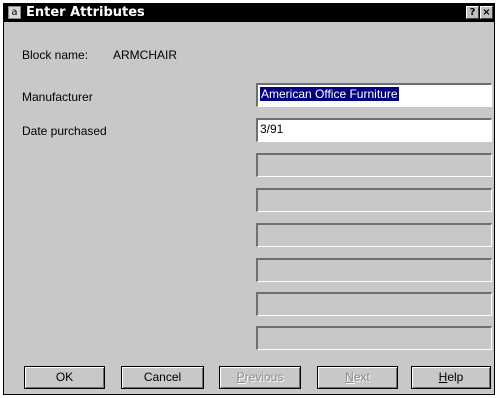 The image size is (498, 398). What do you see at coordinates (260, 377) in the screenshot?
I see `previous-button: Previous` at bounding box center [260, 377].